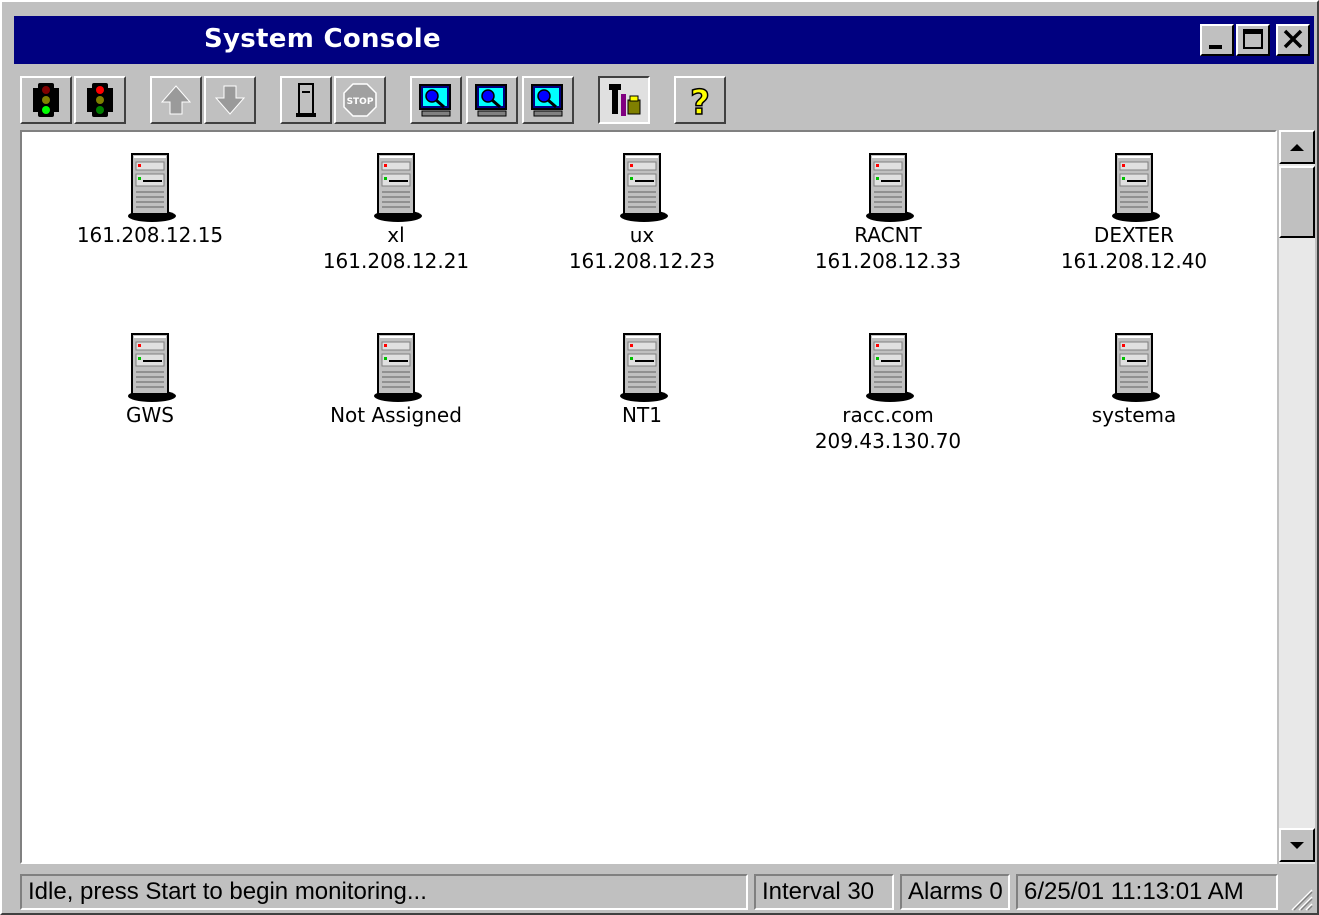 The width and height of the screenshot is (1319, 915). I want to click on tools-button, so click(624, 100).